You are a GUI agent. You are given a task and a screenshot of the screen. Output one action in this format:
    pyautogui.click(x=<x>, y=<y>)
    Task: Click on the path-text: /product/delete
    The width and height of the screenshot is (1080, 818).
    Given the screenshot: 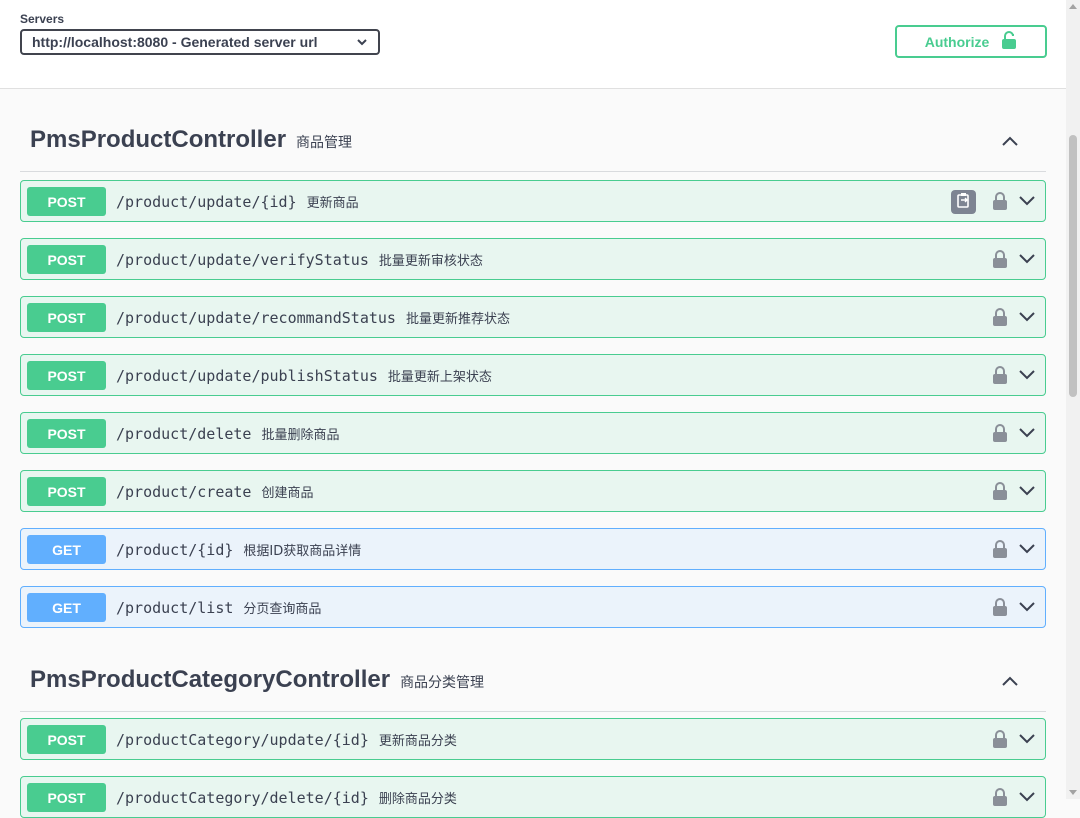 What is the action you would take?
    pyautogui.click(x=184, y=434)
    